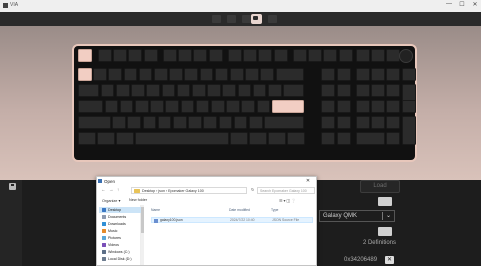 The height and width of the screenshot is (266, 481). I want to click on settings-icon, so click(256, 19).